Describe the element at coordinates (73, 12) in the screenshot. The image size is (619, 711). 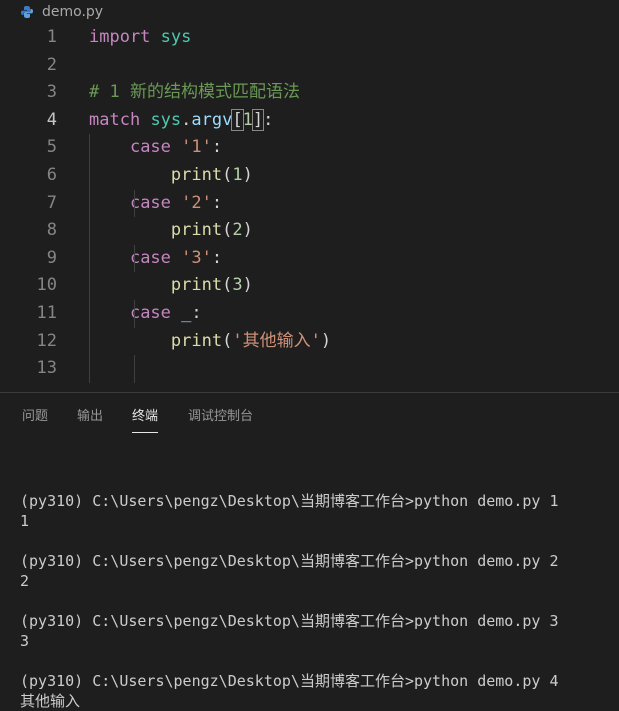
I see `file-name: demo.py` at that location.